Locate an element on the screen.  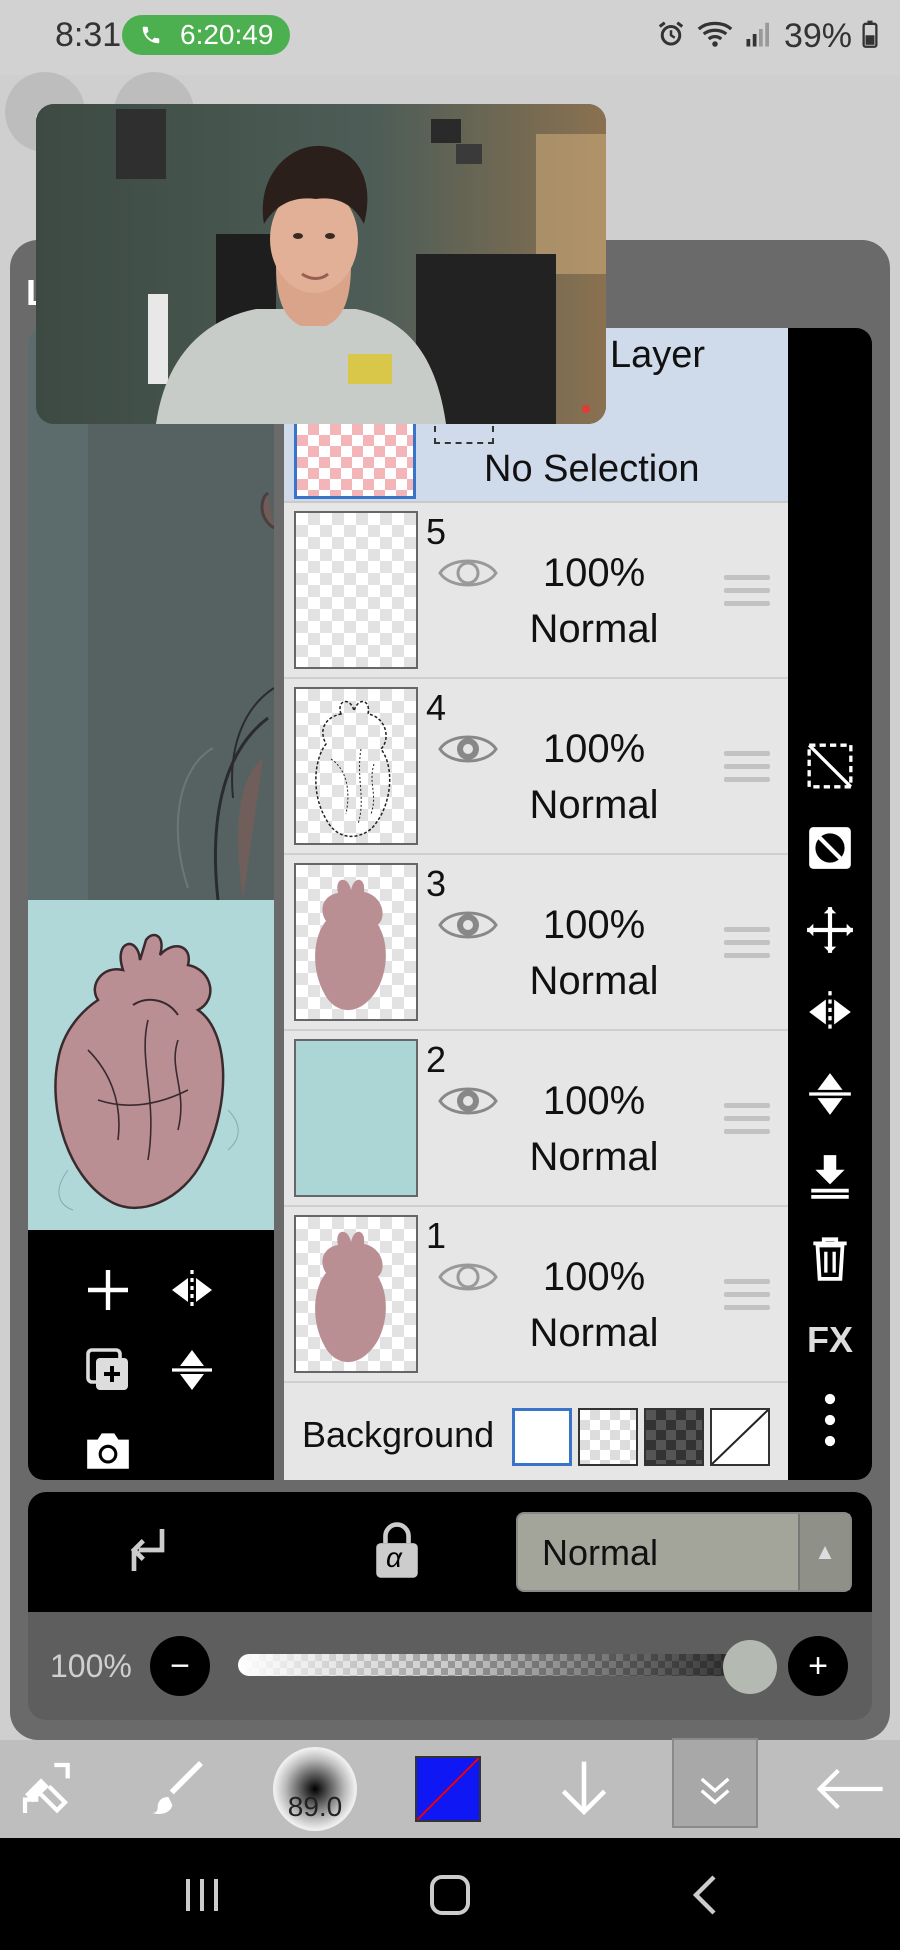
phone-icon is located at coordinates (151, 37).